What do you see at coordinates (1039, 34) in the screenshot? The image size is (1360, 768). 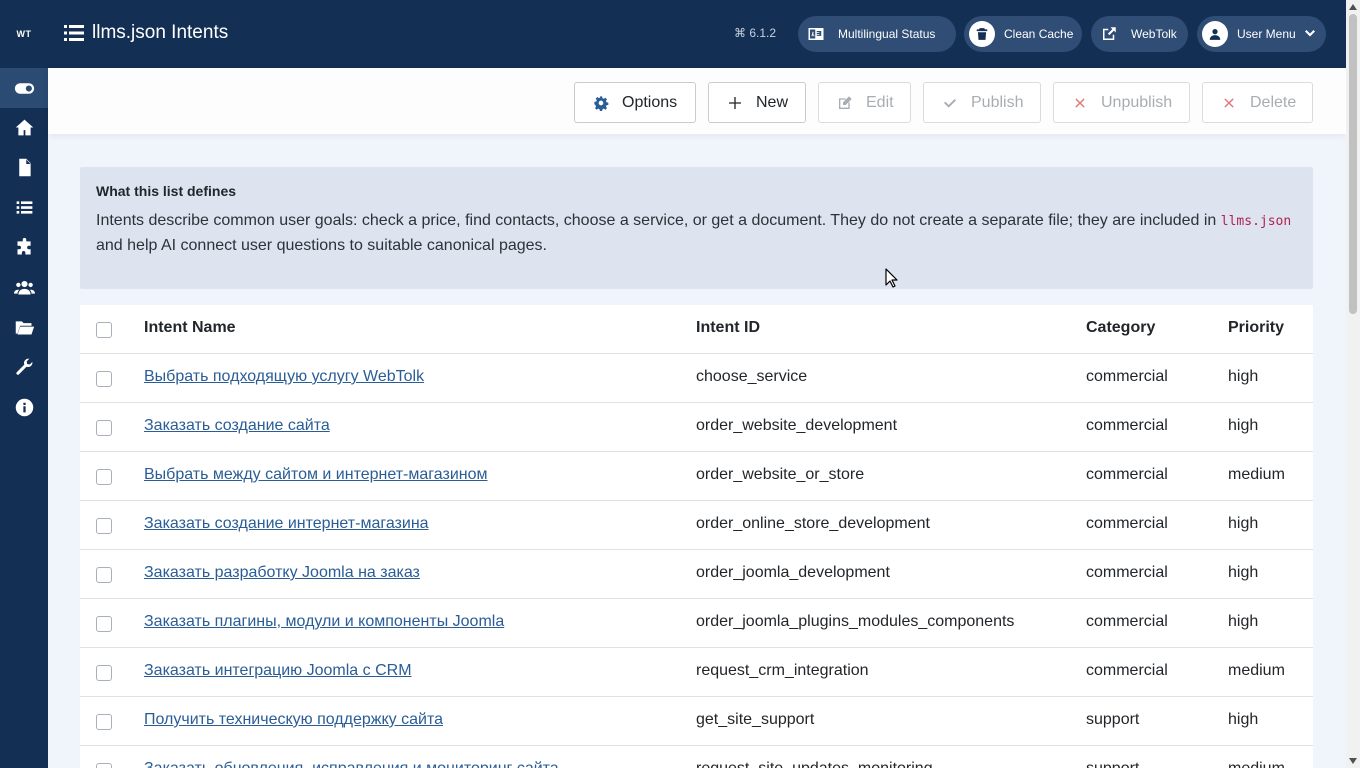 I see `clean-cache-label: Clean Cache` at bounding box center [1039, 34].